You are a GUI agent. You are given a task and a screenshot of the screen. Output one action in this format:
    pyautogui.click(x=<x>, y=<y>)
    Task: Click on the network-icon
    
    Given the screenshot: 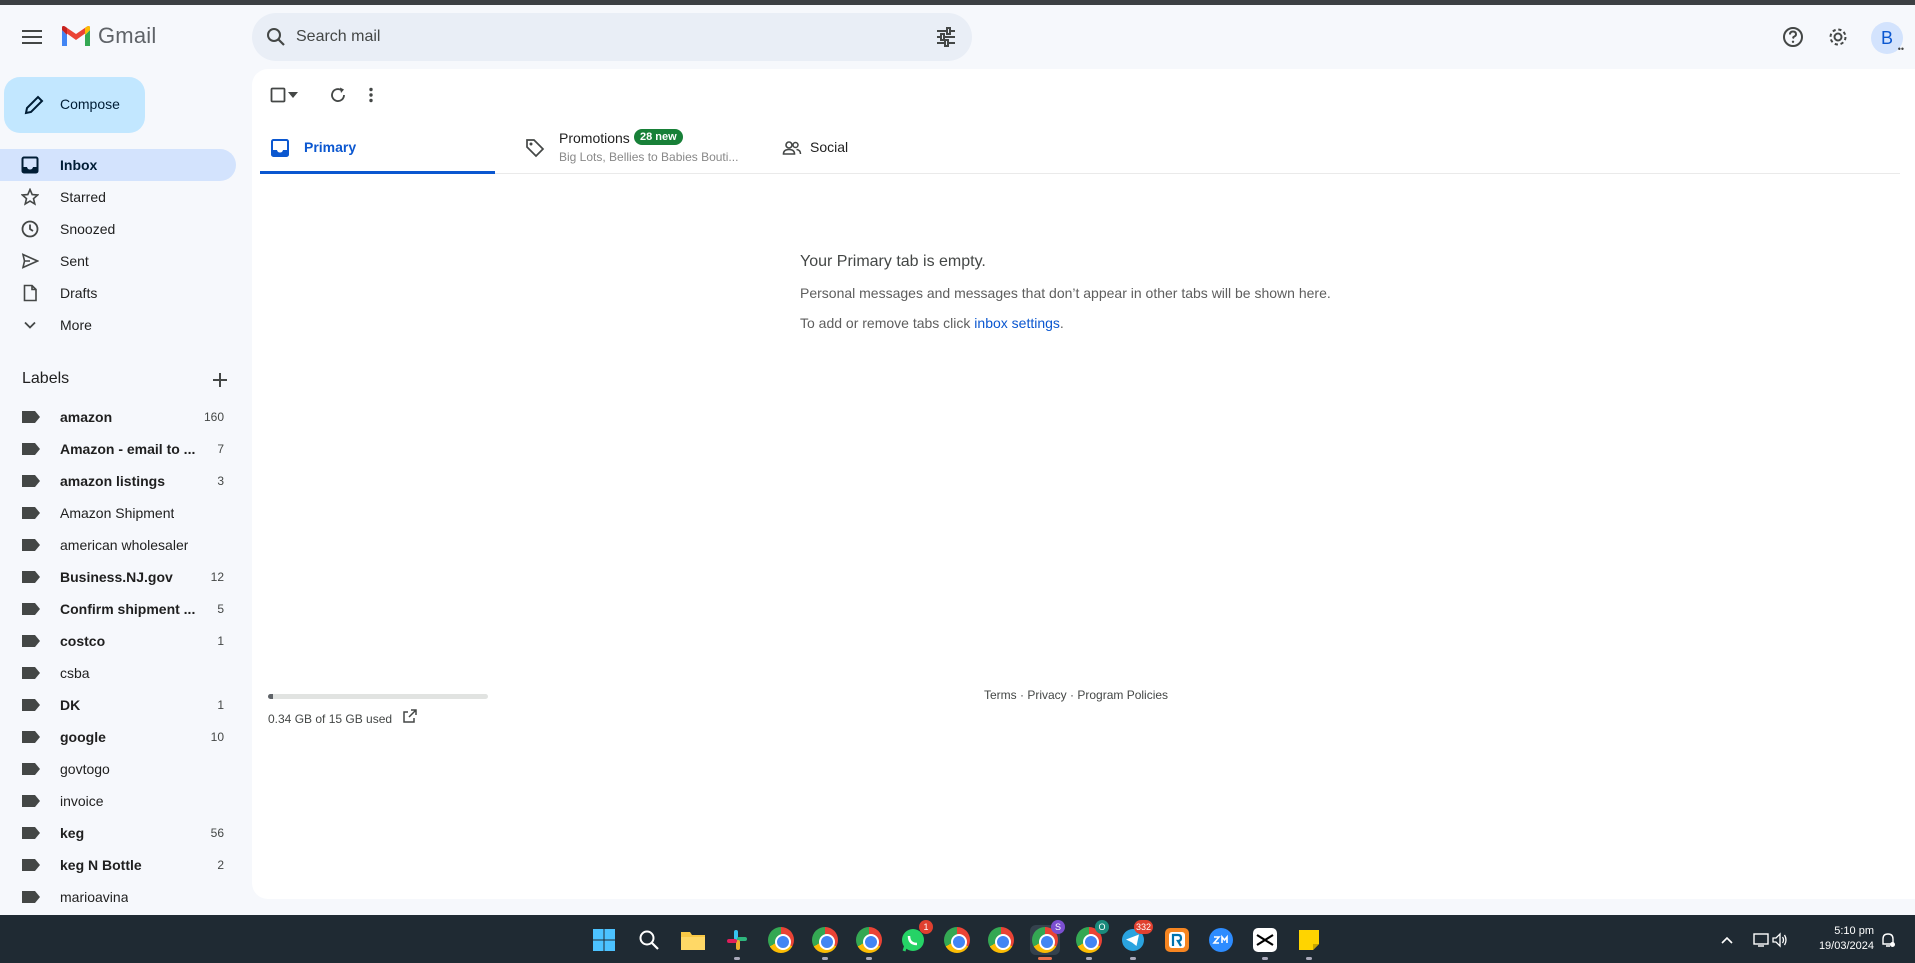 What is the action you would take?
    pyautogui.click(x=1761, y=940)
    